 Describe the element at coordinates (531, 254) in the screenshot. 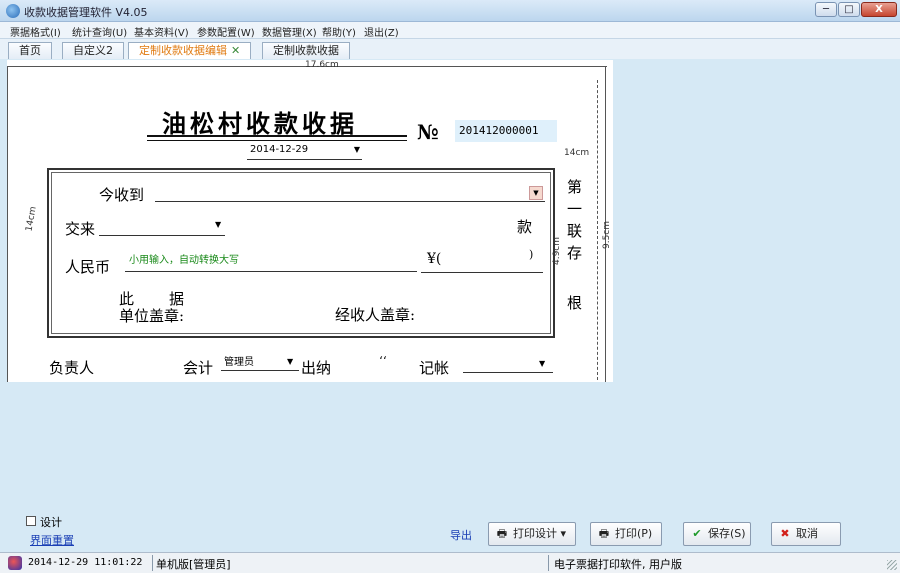

I see `paren-close: )` at that location.